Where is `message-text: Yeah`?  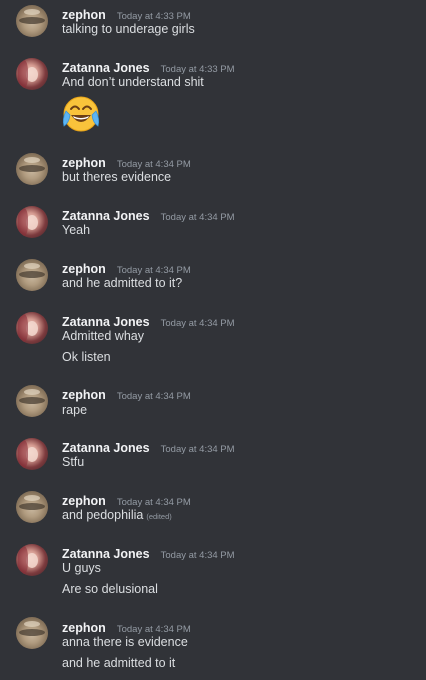 message-text: Yeah is located at coordinates (76, 230).